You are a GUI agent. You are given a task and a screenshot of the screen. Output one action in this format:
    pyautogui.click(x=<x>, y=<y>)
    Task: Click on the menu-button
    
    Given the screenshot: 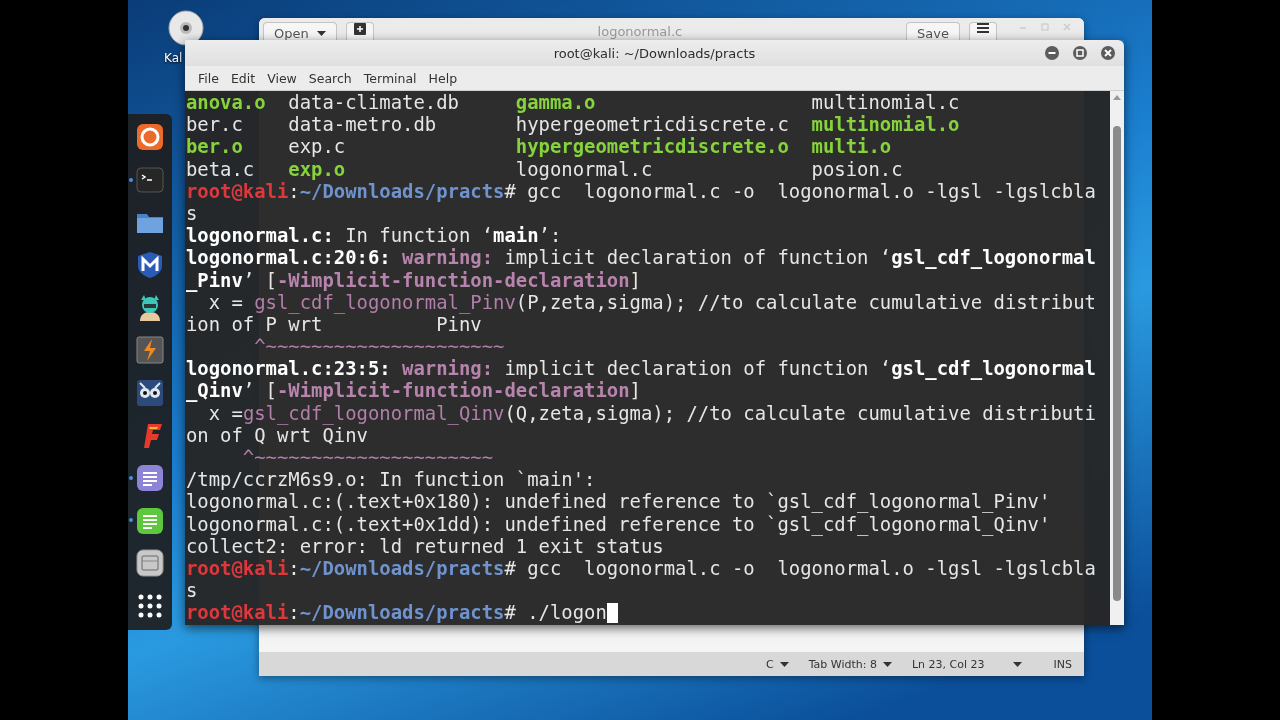 What is the action you would take?
    pyautogui.click(x=983, y=31)
    